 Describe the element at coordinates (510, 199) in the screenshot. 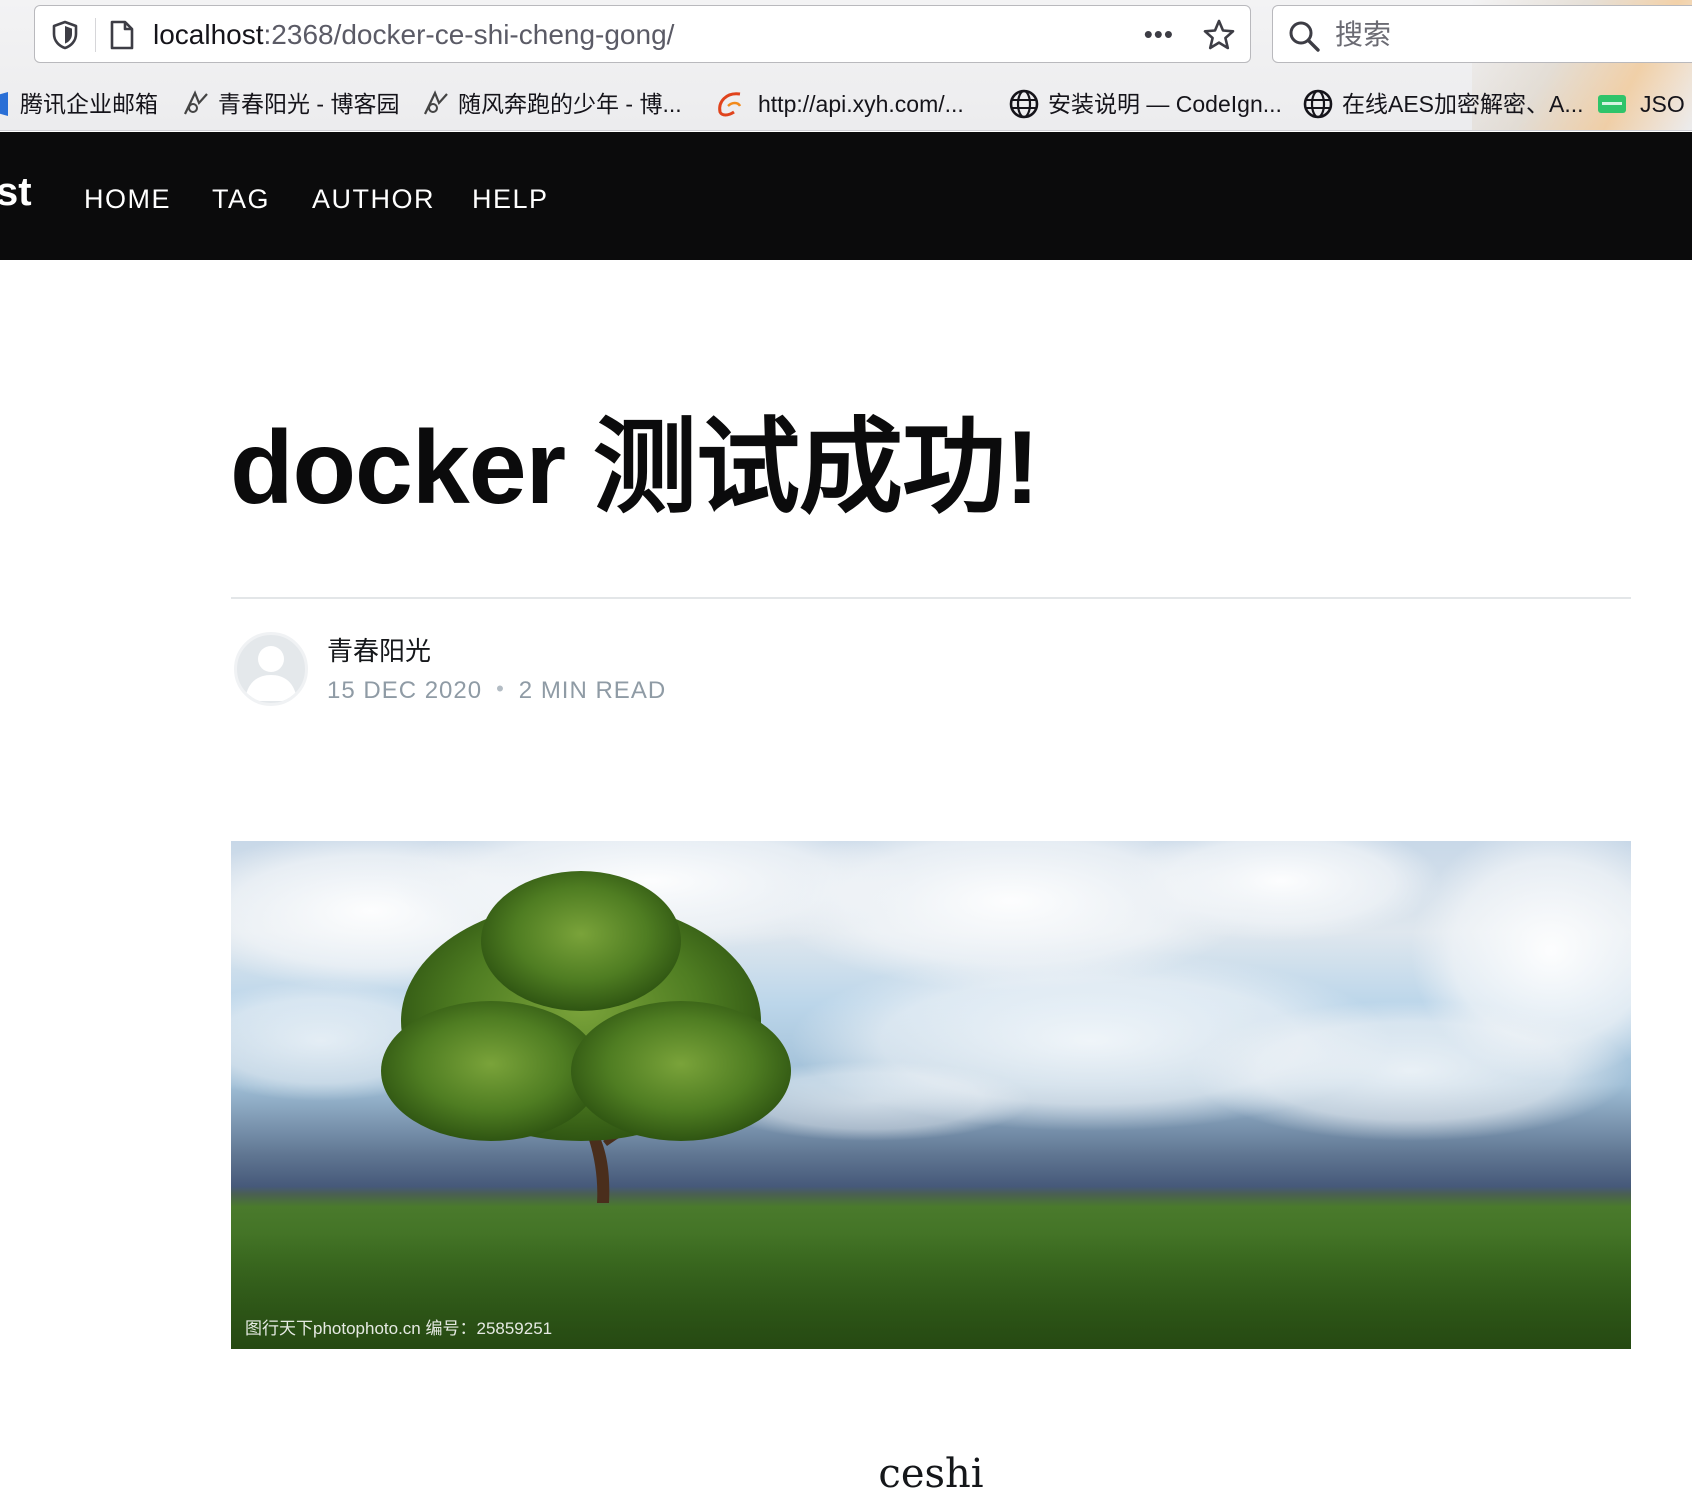

I see `nav-help: HELP` at that location.